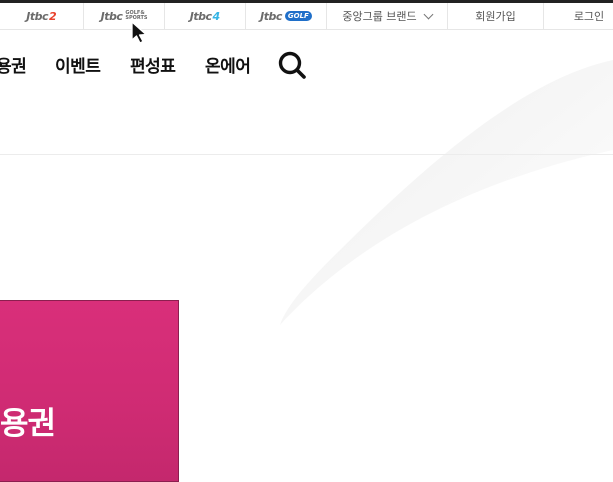  What do you see at coordinates (306, 154) in the screenshot?
I see `header-divider` at bounding box center [306, 154].